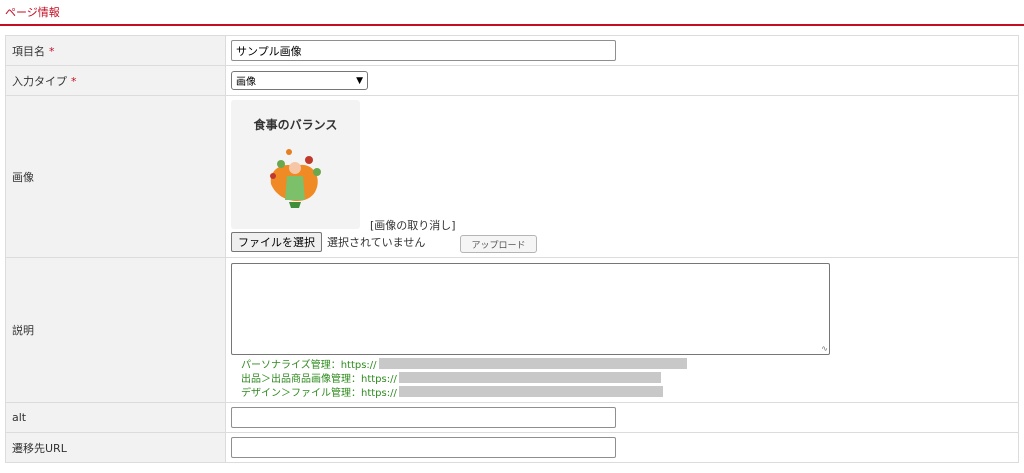 This screenshot has width=1024, height=473. Describe the element at coordinates (622, 80) in the screenshot. I see `input-type-value-cell: 画像 ▼` at that location.